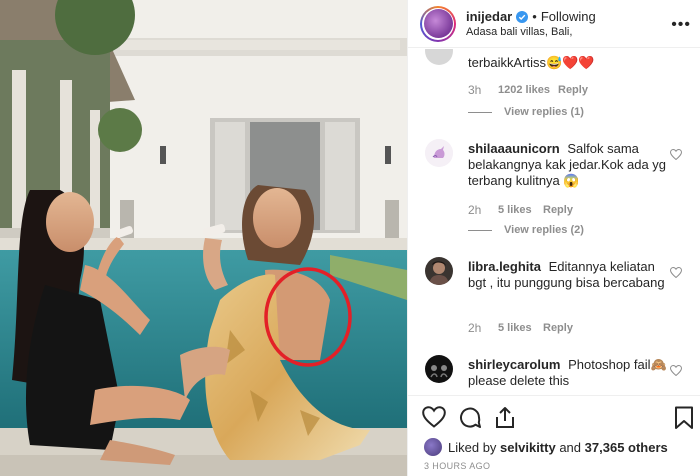 The height and width of the screenshot is (476, 700). Describe the element at coordinates (505, 420) in the screenshot. I see `share-icon` at that location.